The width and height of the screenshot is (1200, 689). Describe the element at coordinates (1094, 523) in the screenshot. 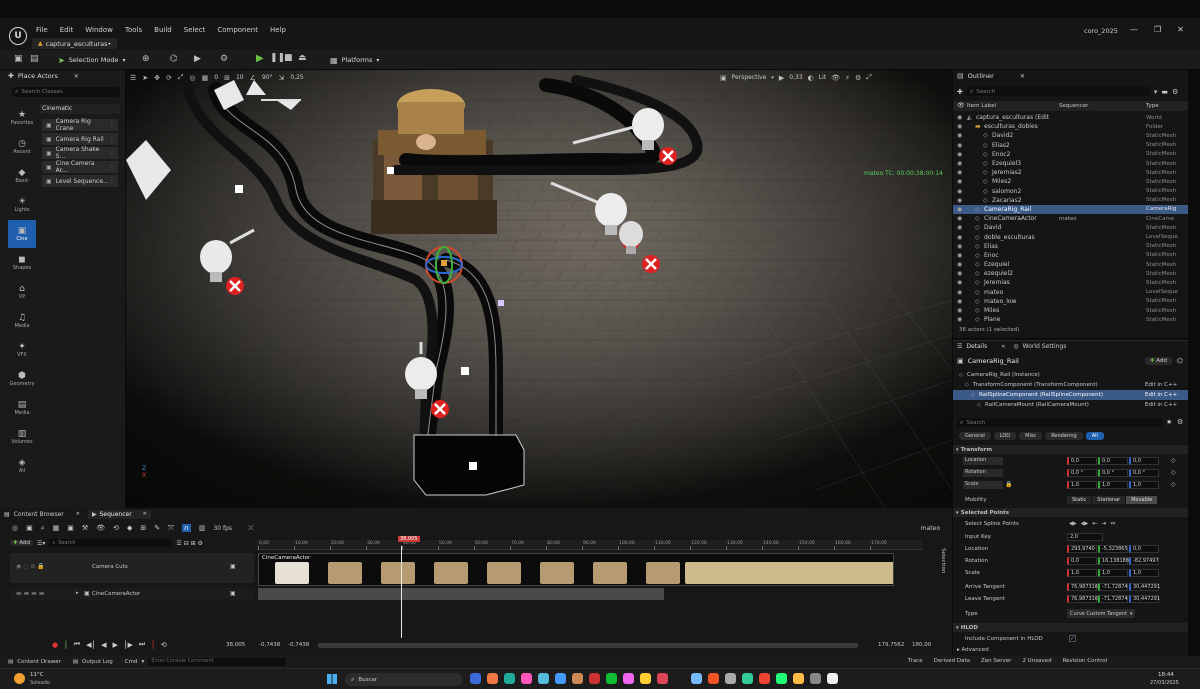

I see `select-first-point-icon: ⇤` at that location.